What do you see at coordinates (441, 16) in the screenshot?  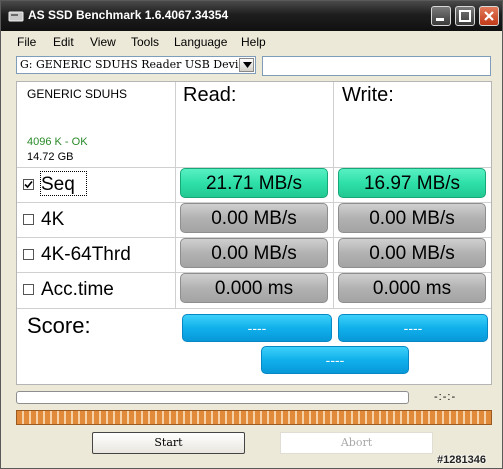 I see `minimize-button` at bounding box center [441, 16].